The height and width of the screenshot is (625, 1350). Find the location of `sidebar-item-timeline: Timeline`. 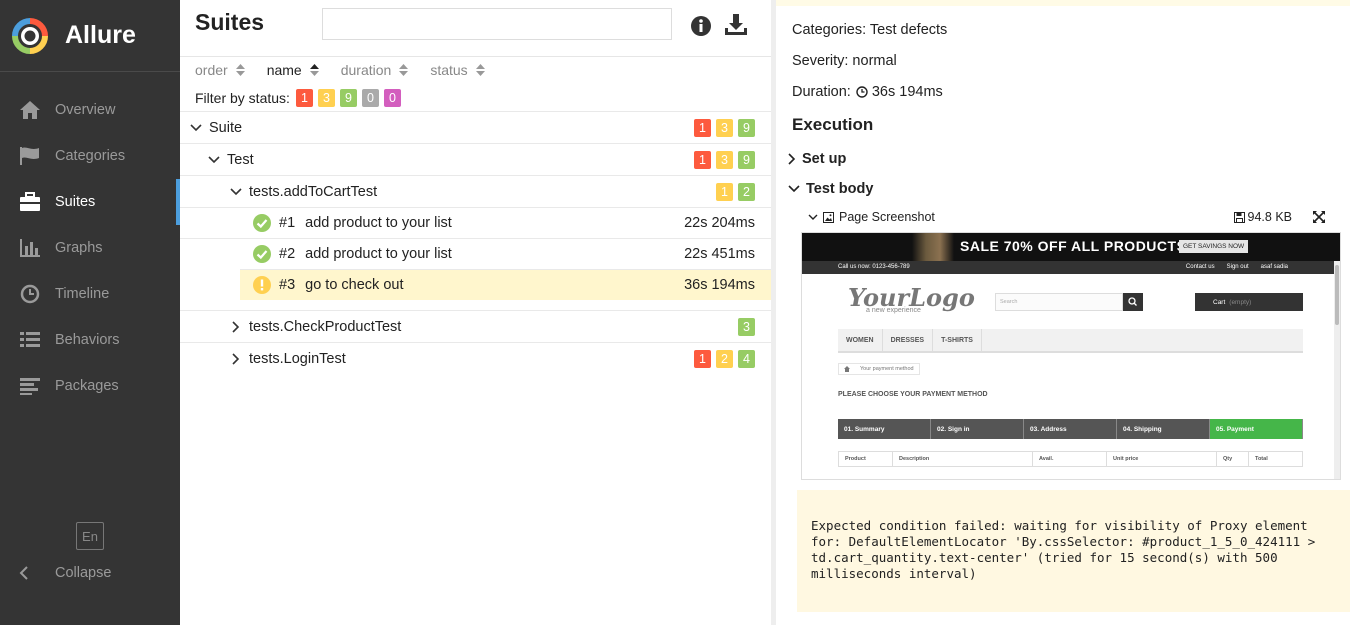

sidebar-item-timeline: Timeline is located at coordinates (90, 294).